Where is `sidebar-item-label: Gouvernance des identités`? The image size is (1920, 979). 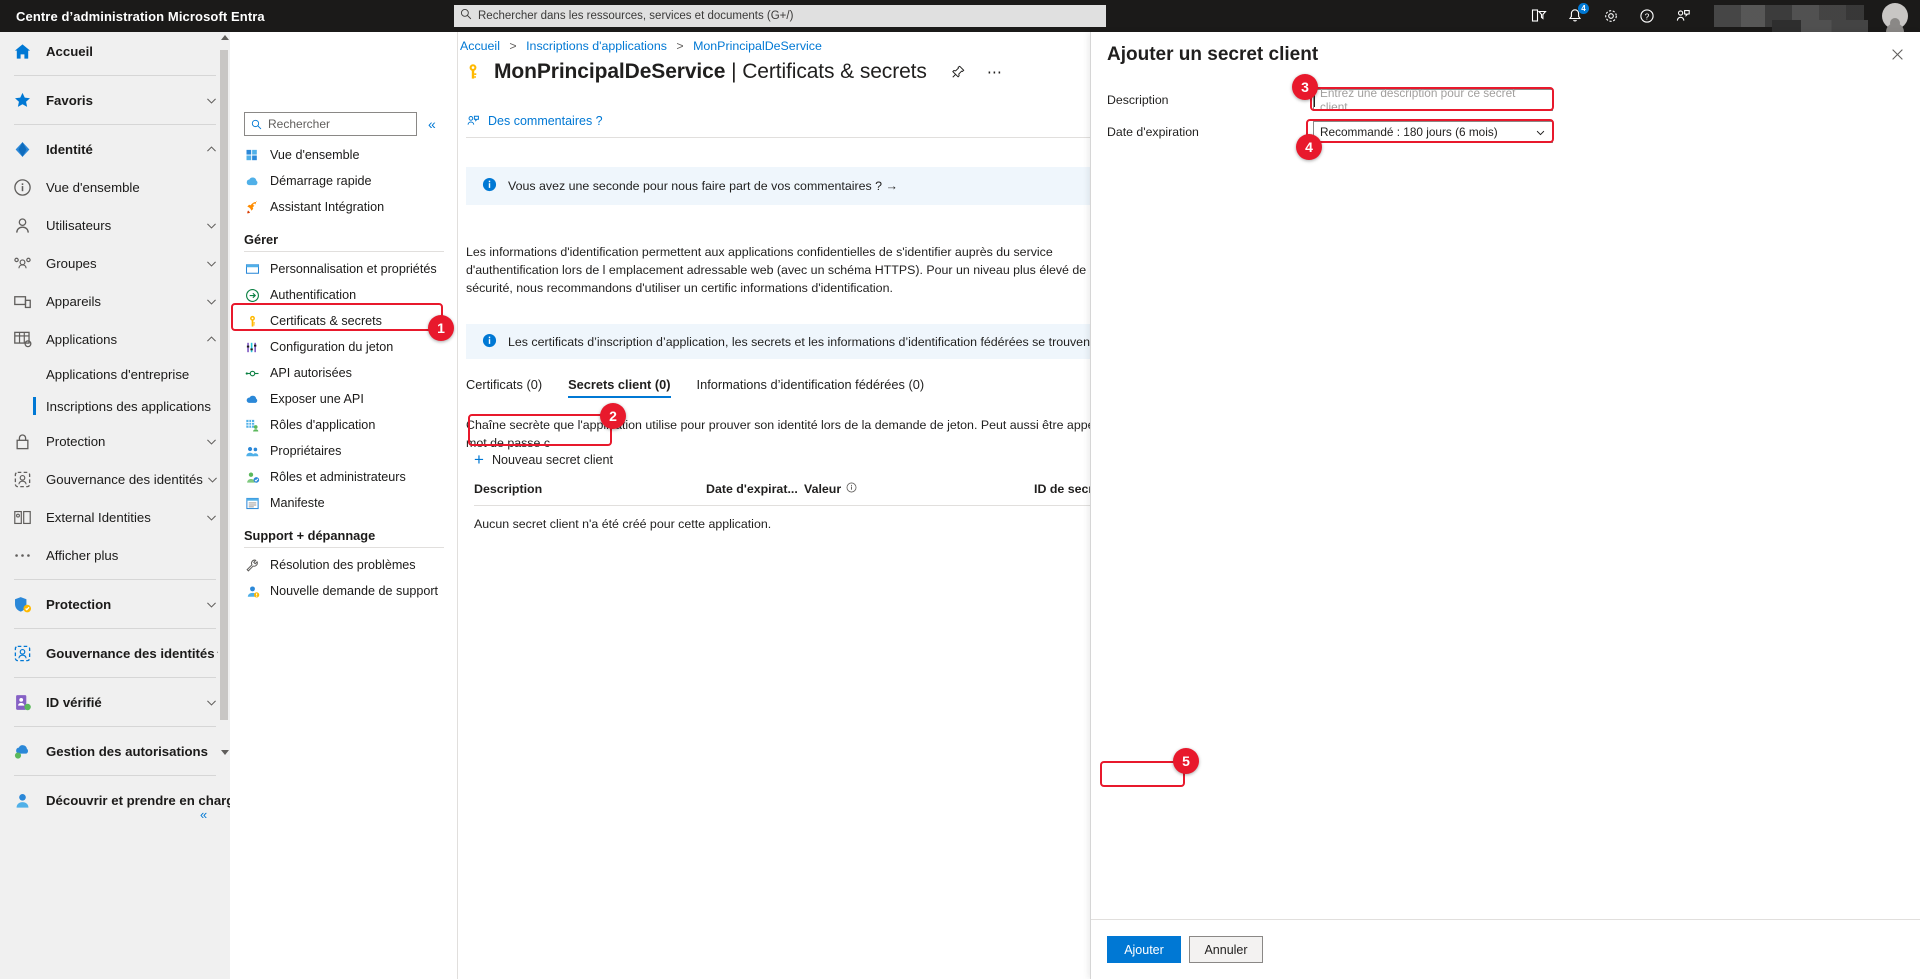
sidebar-item-label: Gouvernance des identités is located at coordinates (130, 653).